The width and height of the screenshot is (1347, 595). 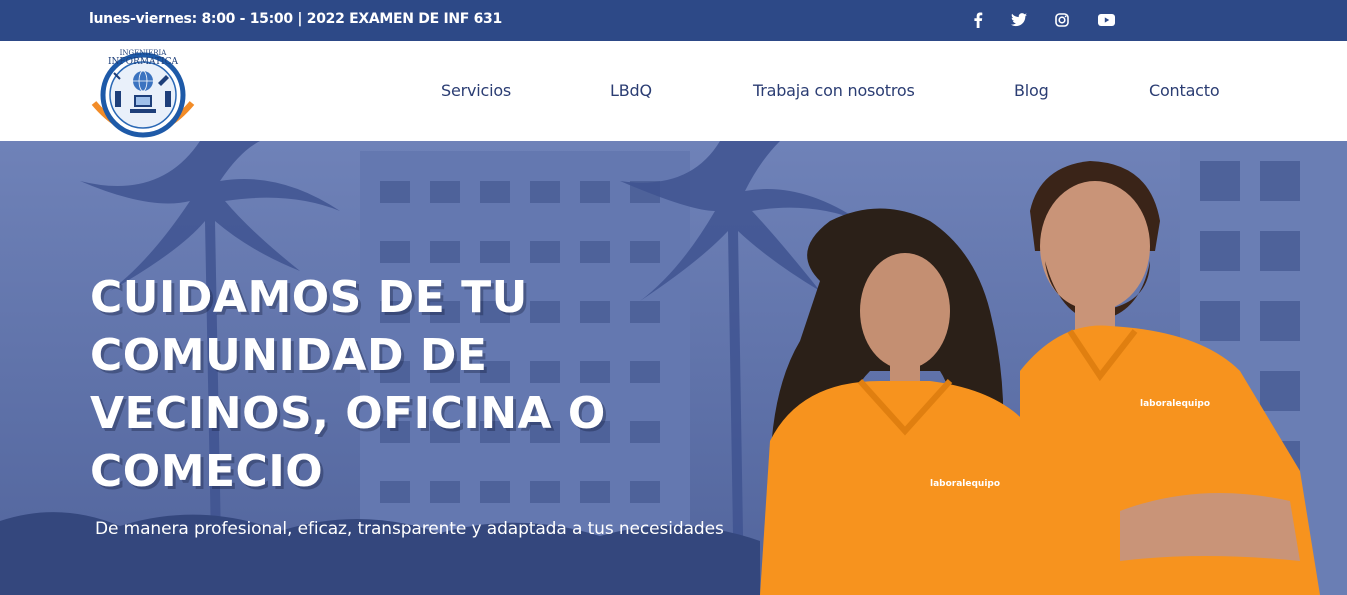 What do you see at coordinates (476, 90) in the screenshot?
I see `nav-servicios: Servicios` at bounding box center [476, 90].